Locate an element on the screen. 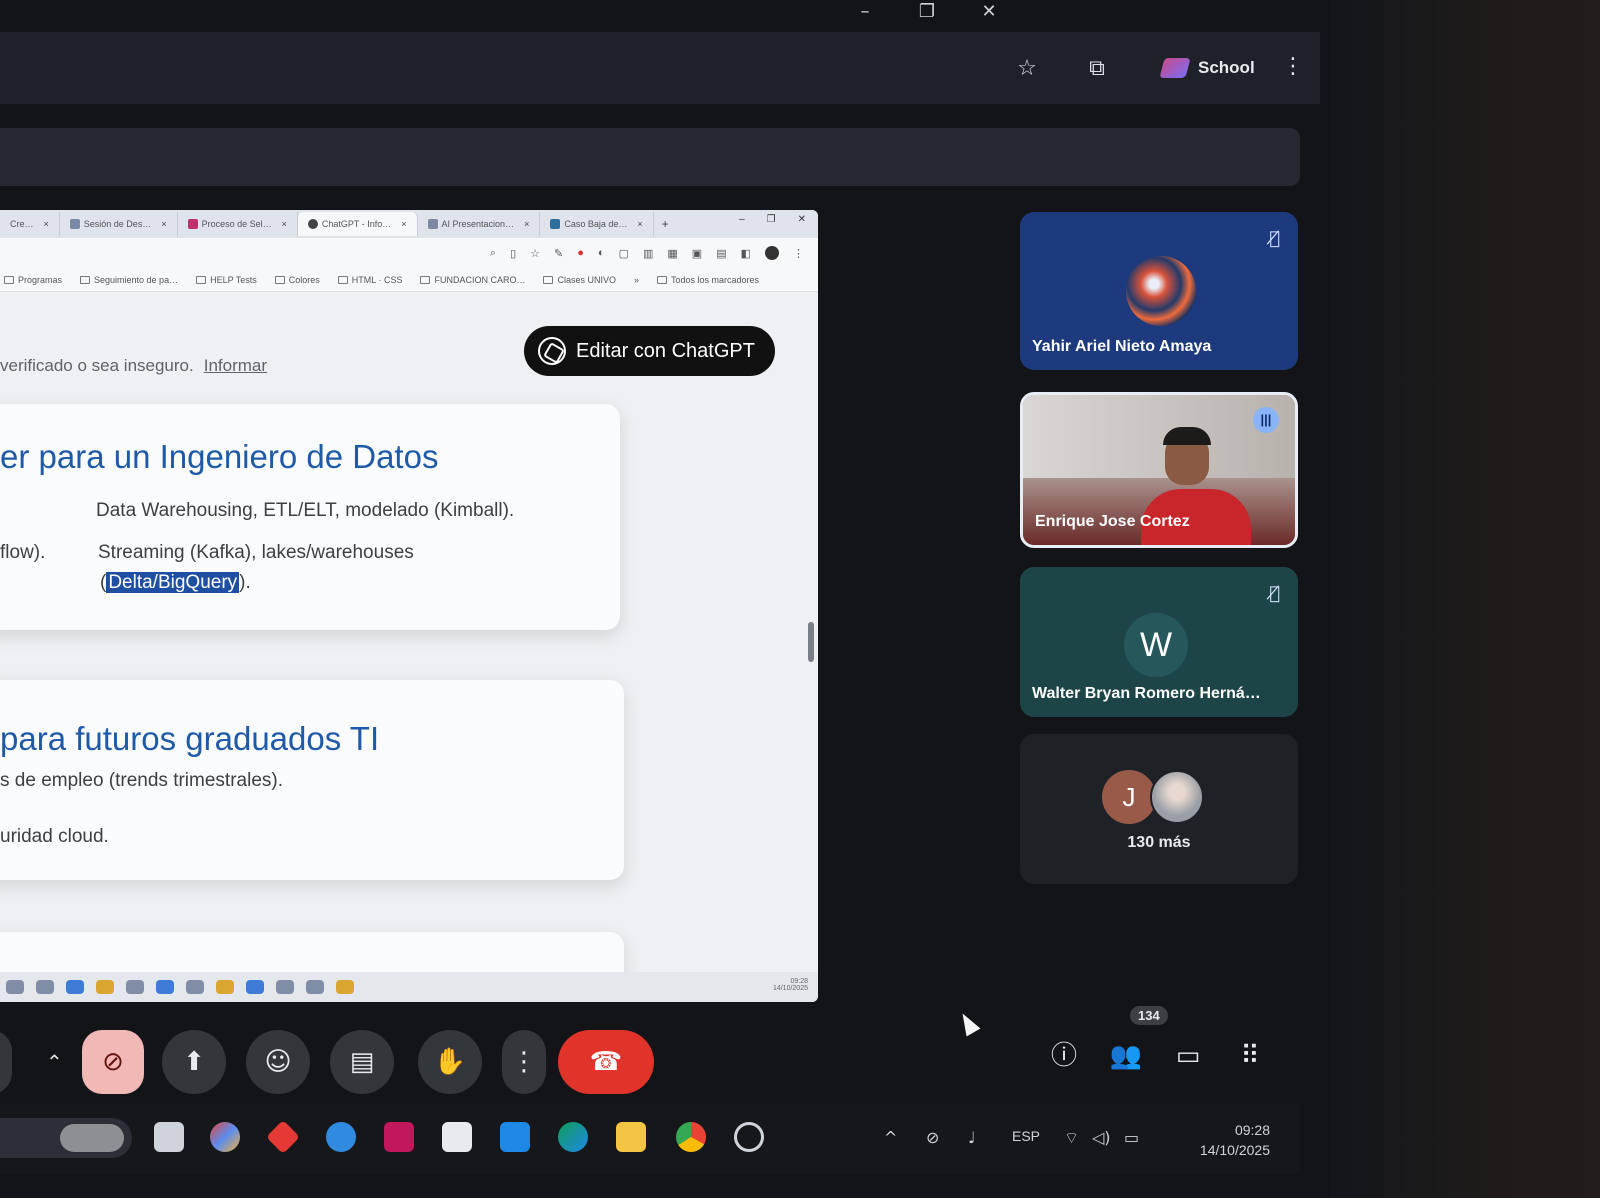  speaking-indicator-icon: ||| is located at coordinates (1266, 420).